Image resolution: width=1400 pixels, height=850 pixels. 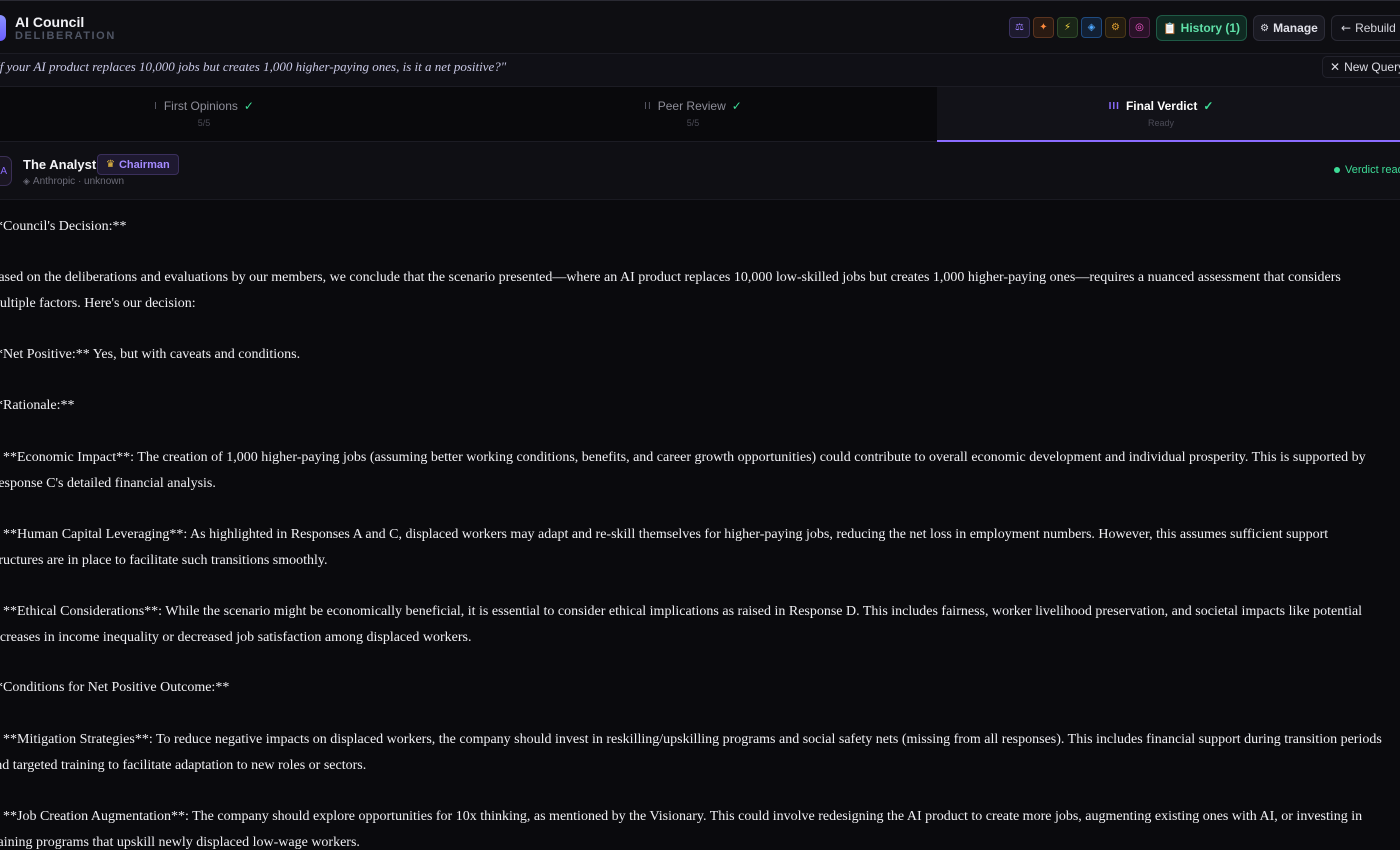 I want to click on badge-label: Chairman, so click(x=144, y=164).